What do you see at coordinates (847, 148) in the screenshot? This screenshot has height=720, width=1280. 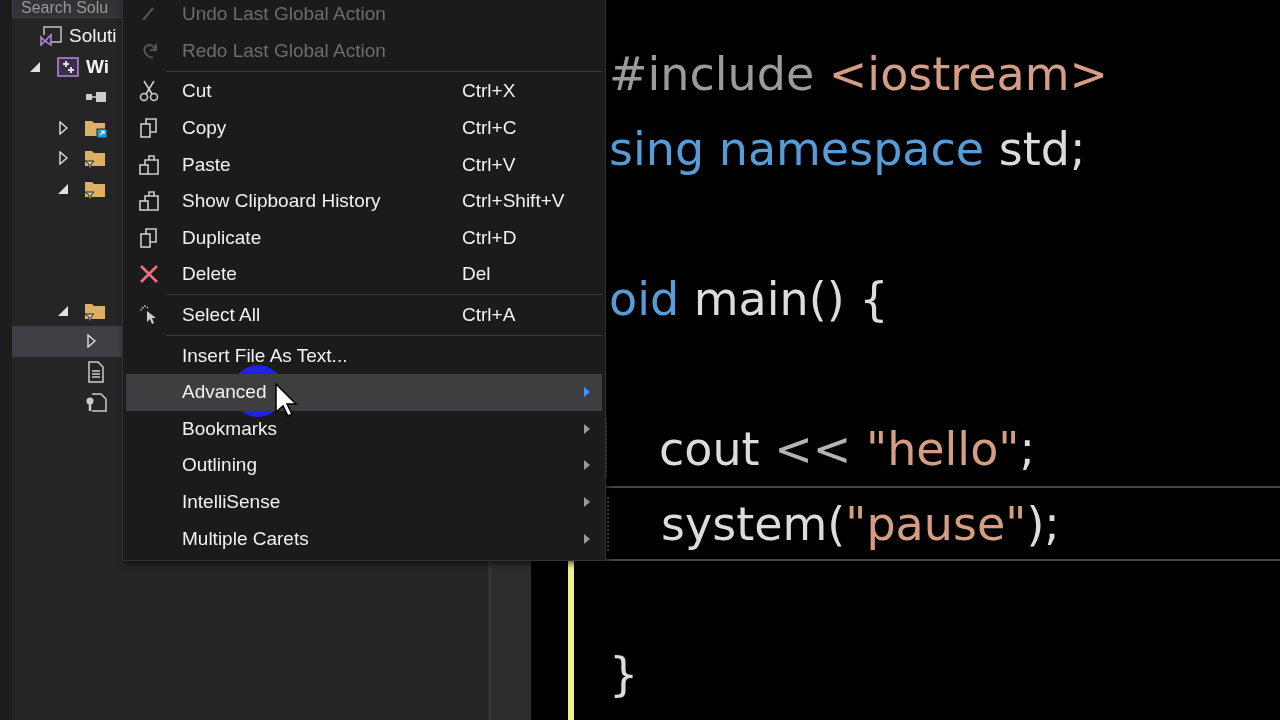 I see `code-line: sing namespace std;` at bounding box center [847, 148].